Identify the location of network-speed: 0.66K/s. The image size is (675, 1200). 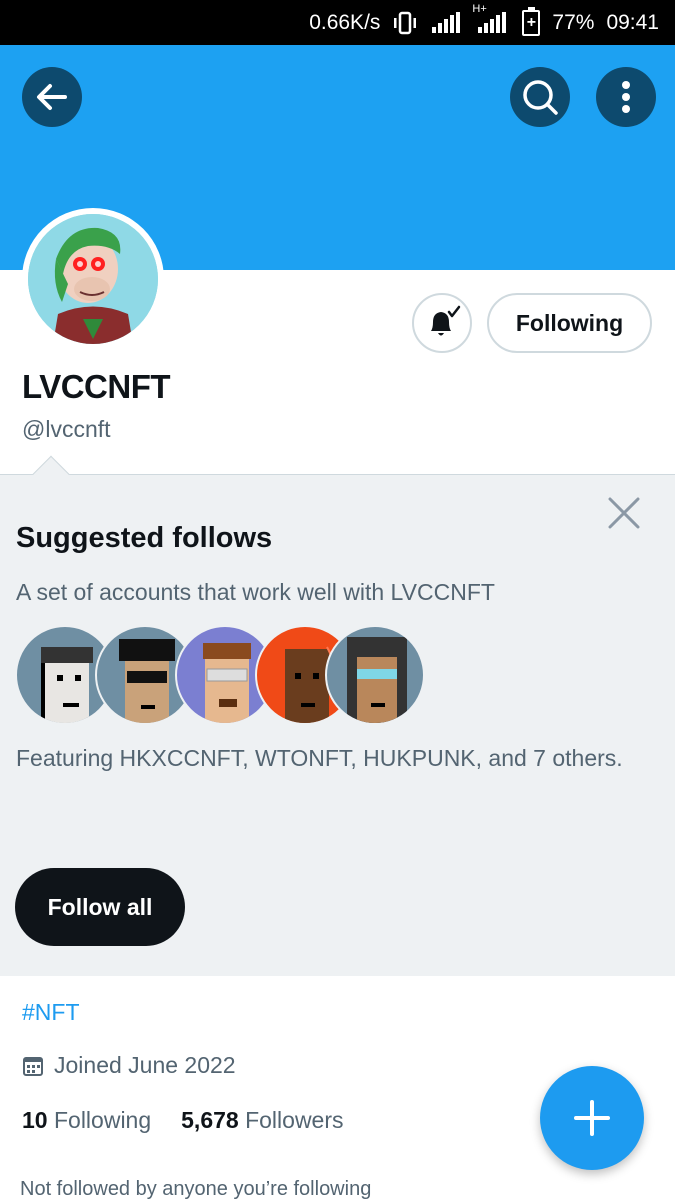
(345, 22).